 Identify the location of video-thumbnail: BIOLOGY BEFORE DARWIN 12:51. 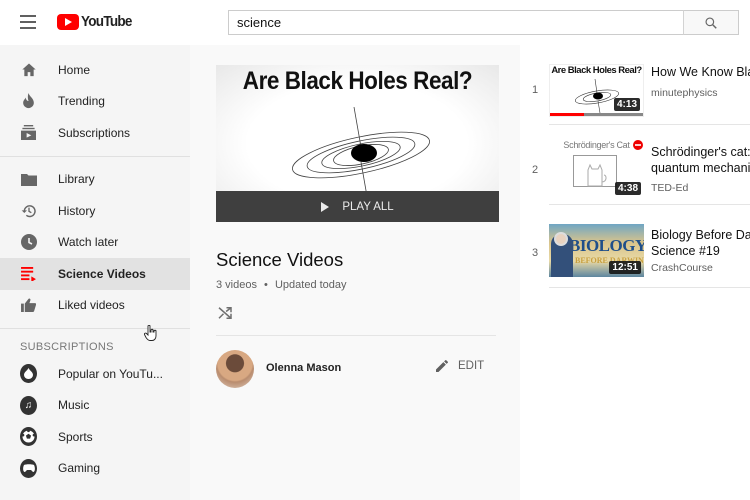
(596, 250).